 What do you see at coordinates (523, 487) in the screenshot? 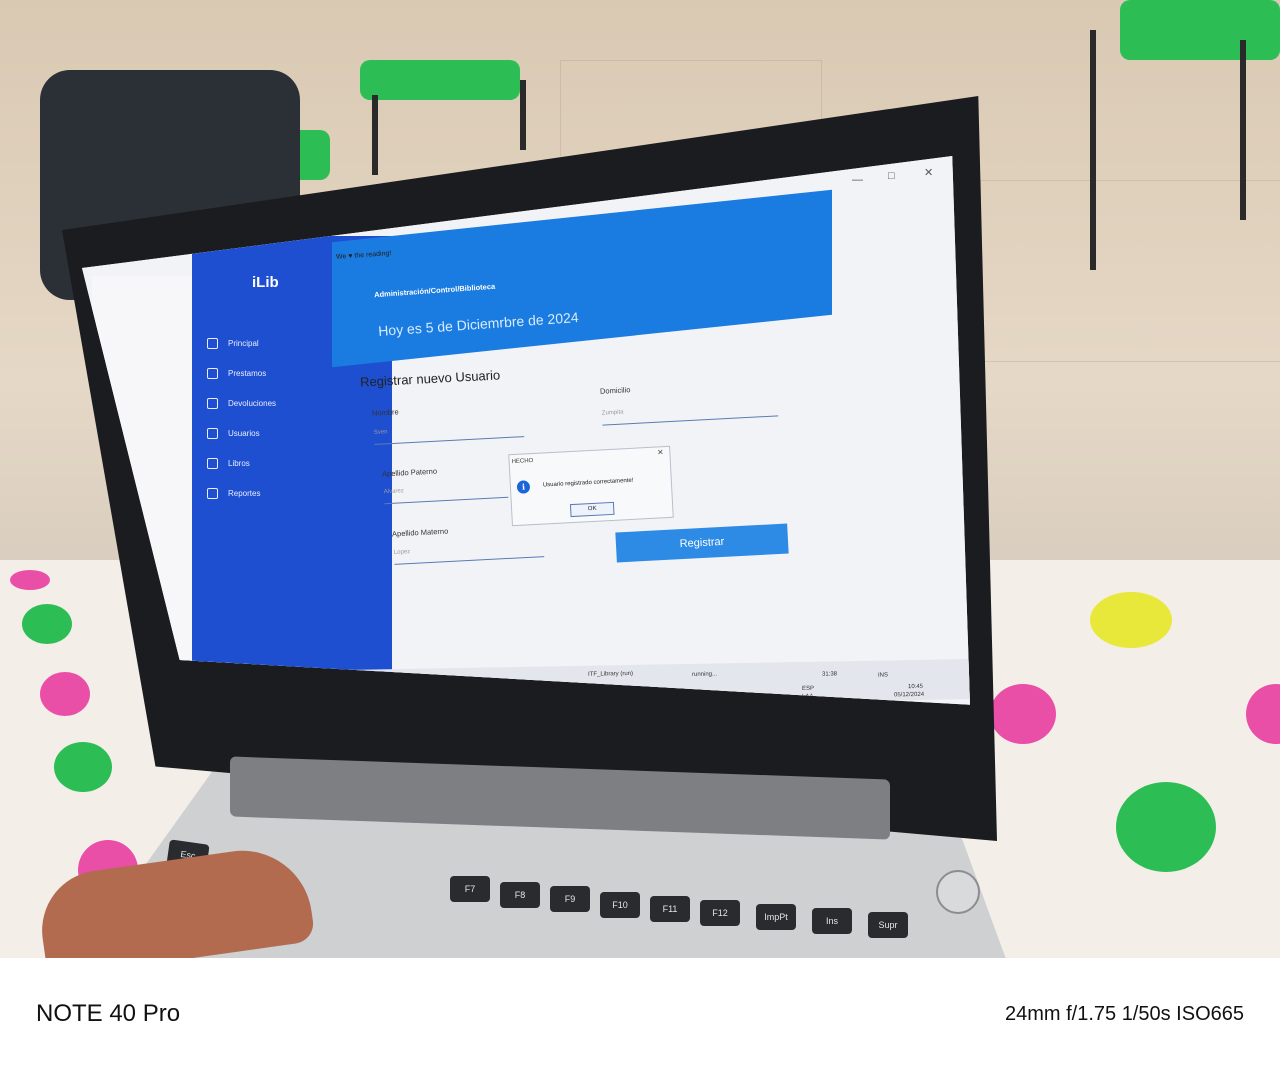
I see `info-icon: i` at bounding box center [523, 487].